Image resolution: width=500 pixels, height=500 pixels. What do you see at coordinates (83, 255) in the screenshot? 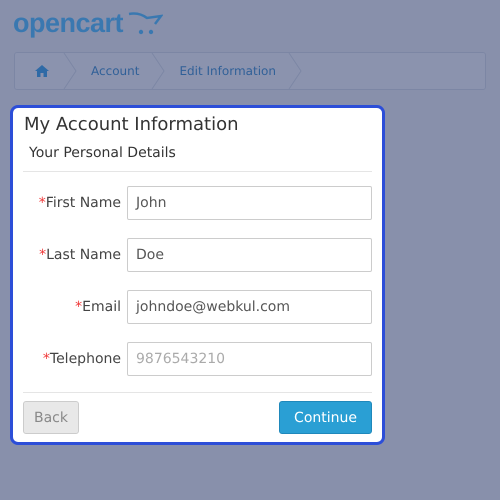
I see `field-label: Last Name` at bounding box center [83, 255].